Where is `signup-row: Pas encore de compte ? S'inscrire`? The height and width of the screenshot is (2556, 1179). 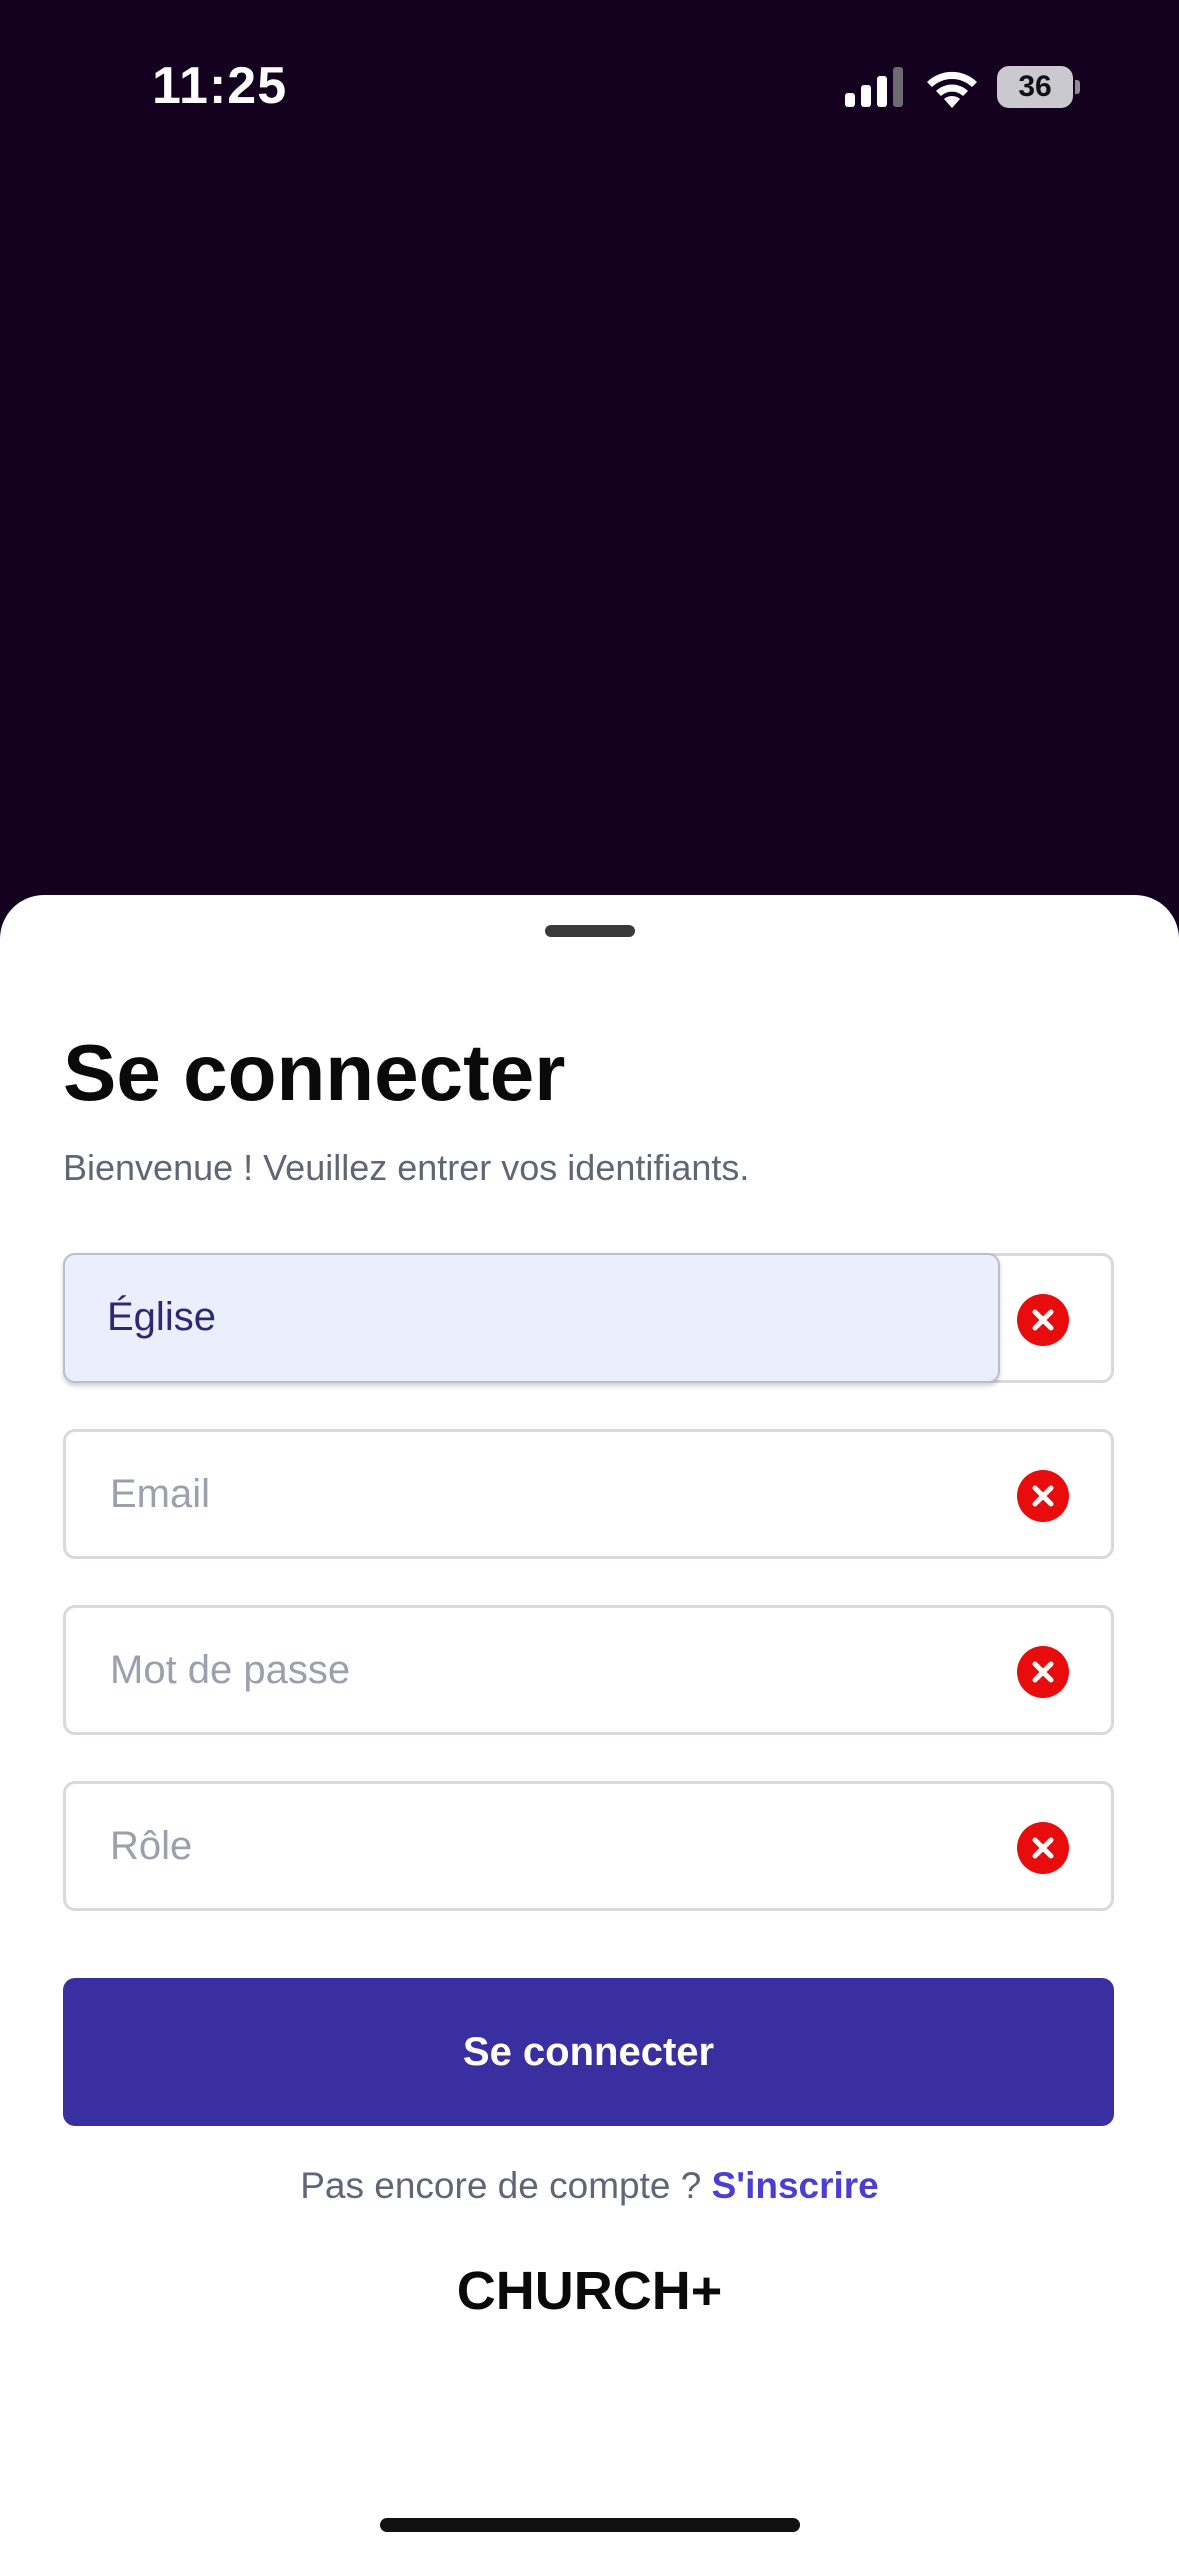 signup-row: Pas encore de compte ? S'inscrire is located at coordinates (589, 2186).